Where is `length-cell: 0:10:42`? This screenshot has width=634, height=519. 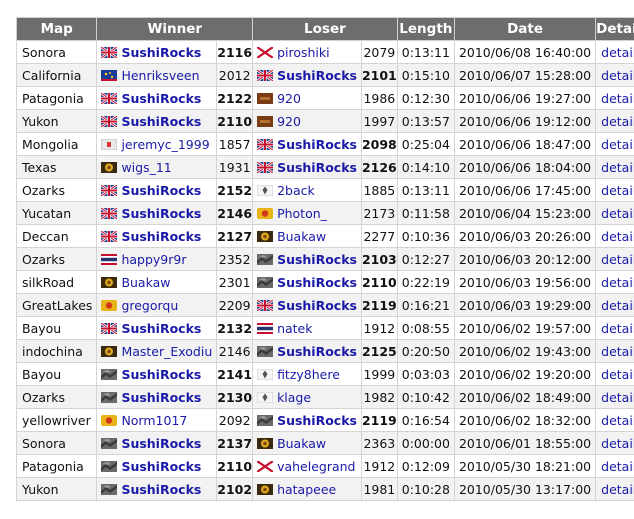
length-cell: 0:10:42 is located at coordinates (425, 397).